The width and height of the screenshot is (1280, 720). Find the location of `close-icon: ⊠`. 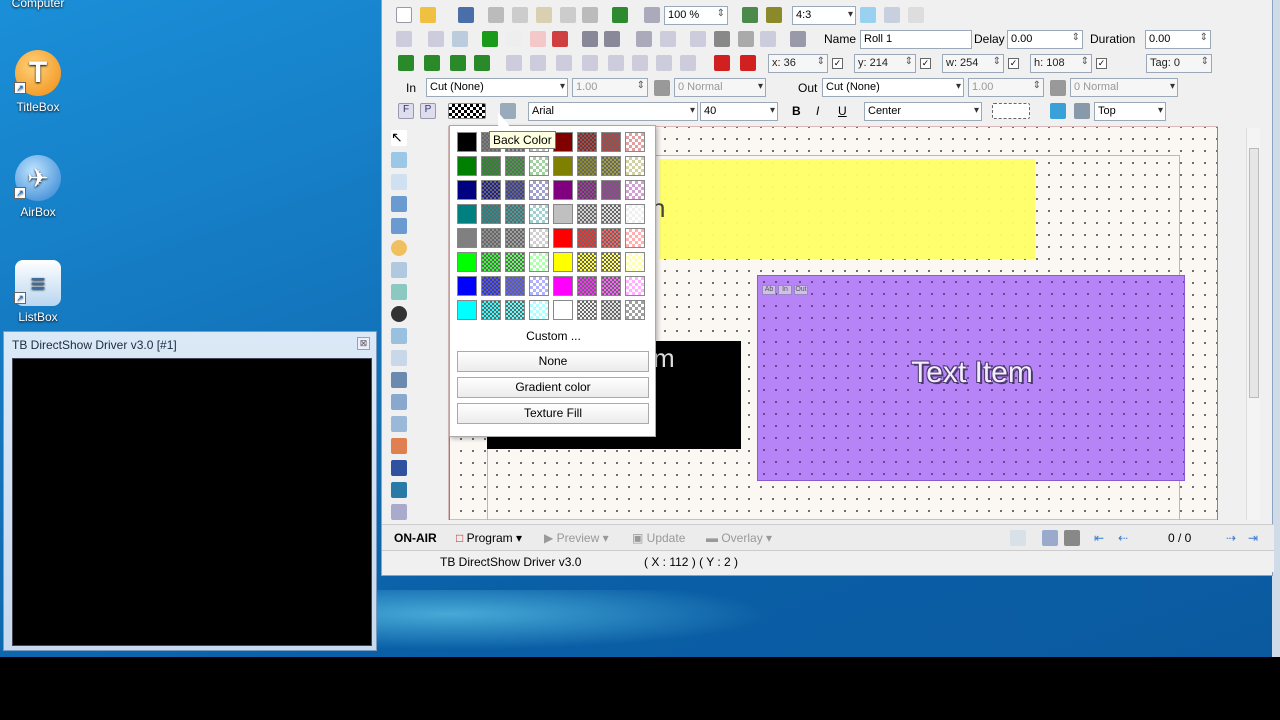

close-icon: ⊠ is located at coordinates (363, 343).